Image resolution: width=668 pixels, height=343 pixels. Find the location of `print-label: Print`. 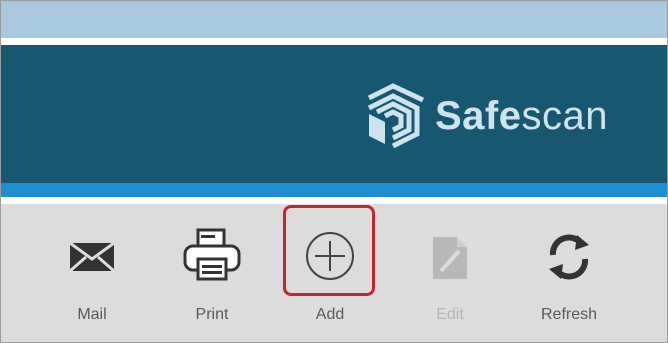

print-label: Print is located at coordinates (212, 314).